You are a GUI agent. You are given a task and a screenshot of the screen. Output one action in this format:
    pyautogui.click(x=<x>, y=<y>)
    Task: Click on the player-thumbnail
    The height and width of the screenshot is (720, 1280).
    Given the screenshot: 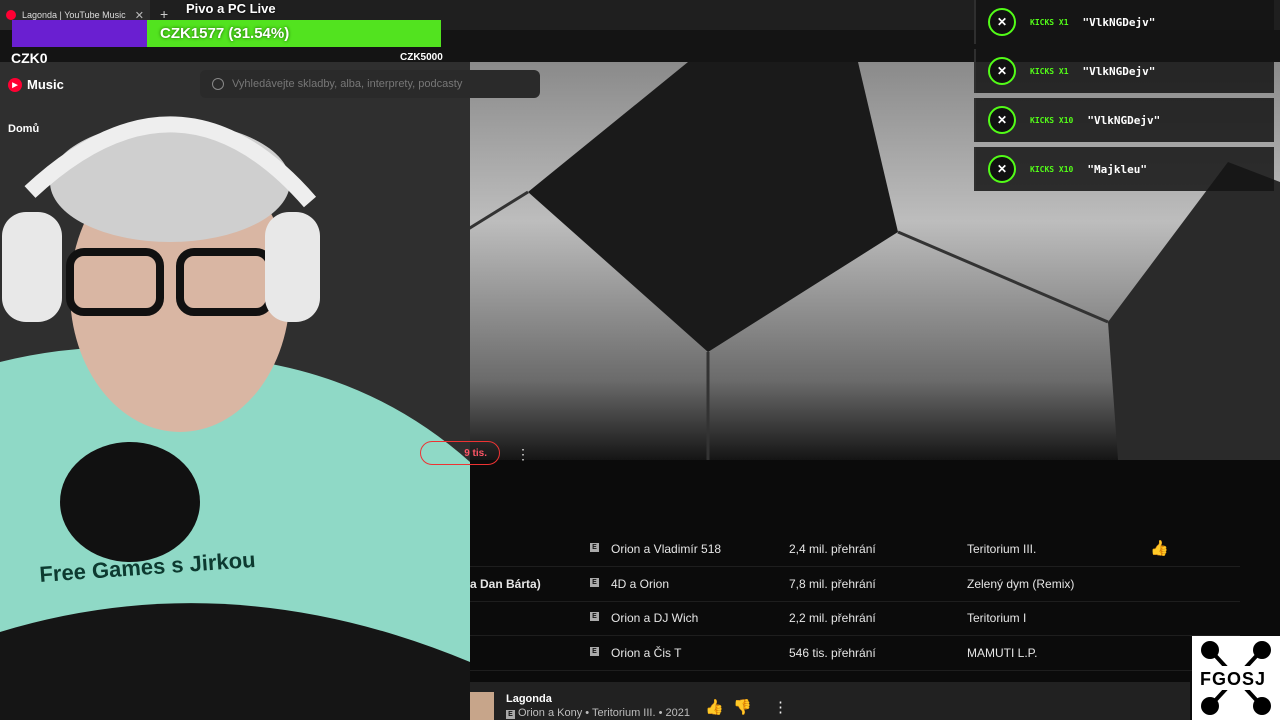 What is the action you would take?
    pyautogui.click(x=482, y=706)
    